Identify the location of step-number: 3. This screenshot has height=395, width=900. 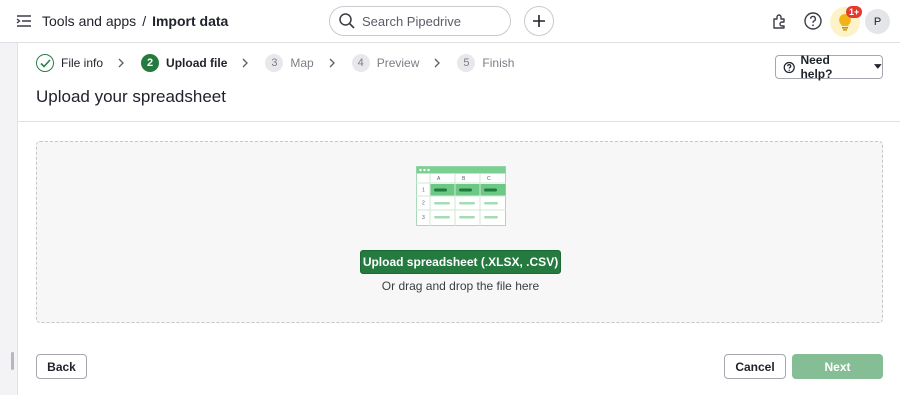
(274, 63).